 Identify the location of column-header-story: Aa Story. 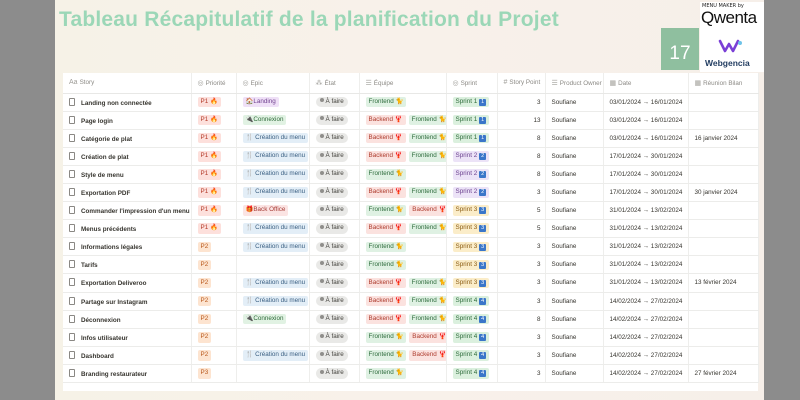
(127, 83).